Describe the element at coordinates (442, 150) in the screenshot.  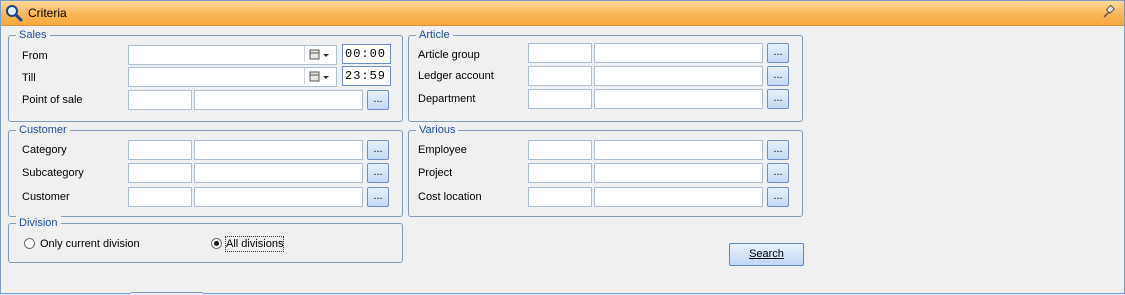
I see `employee-label: Employee` at that location.